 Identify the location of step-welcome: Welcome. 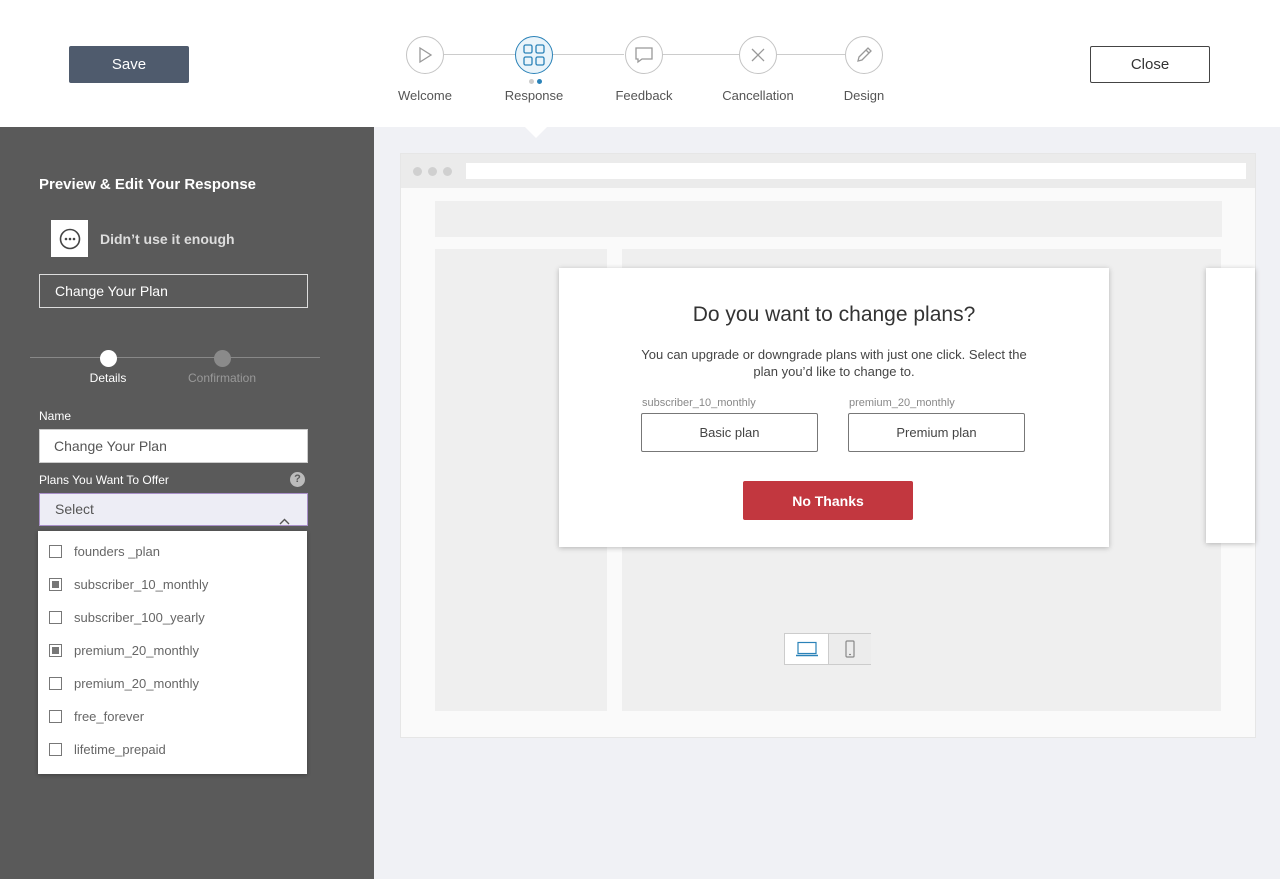
(425, 69).